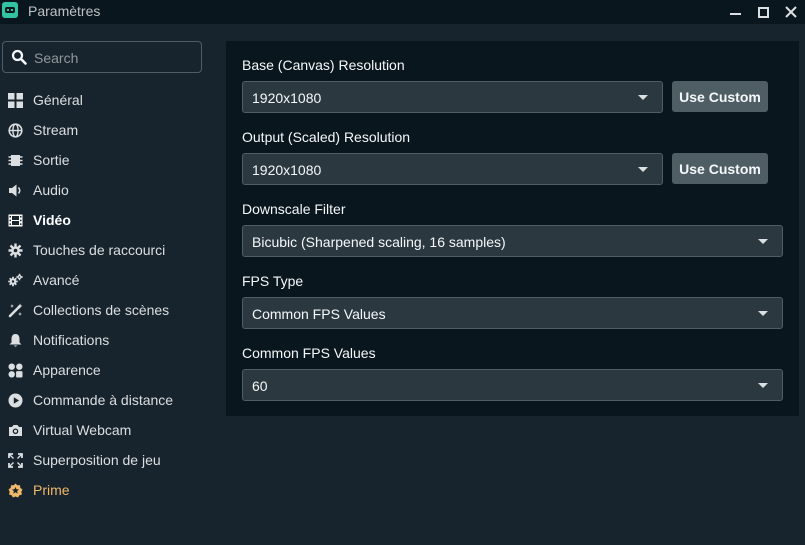 This screenshot has height=545, width=805. Describe the element at coordinates (52, 220) in the screenshot. I see `sidebar-item-label: Vidéo` at that location.